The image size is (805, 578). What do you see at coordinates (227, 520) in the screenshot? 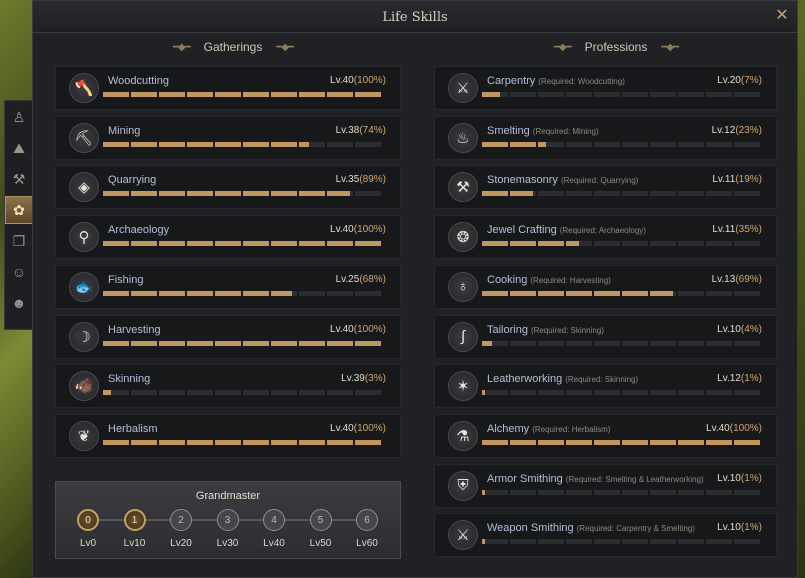
I see `grandmaster-node-3: 3` at bounding box center [227, 520].